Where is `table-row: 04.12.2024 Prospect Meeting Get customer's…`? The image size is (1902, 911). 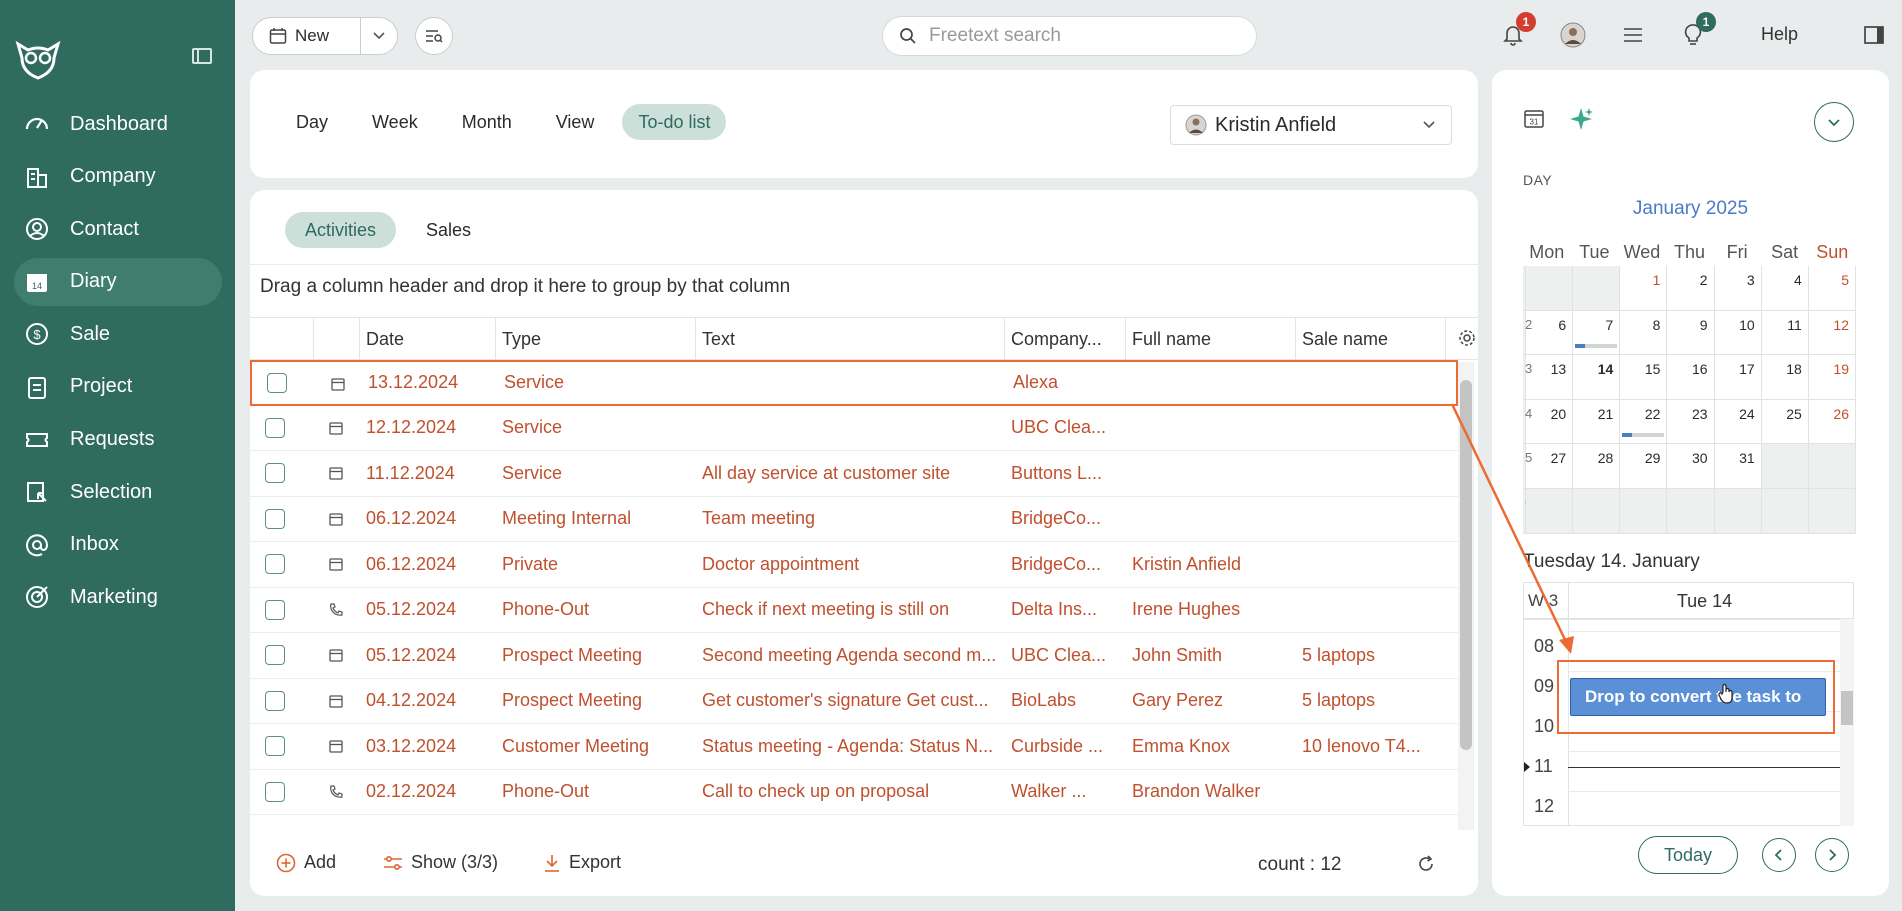
table-row: 04.12.2024 Prospect Meeting Get customer's… is located at coordinates (854, 701).